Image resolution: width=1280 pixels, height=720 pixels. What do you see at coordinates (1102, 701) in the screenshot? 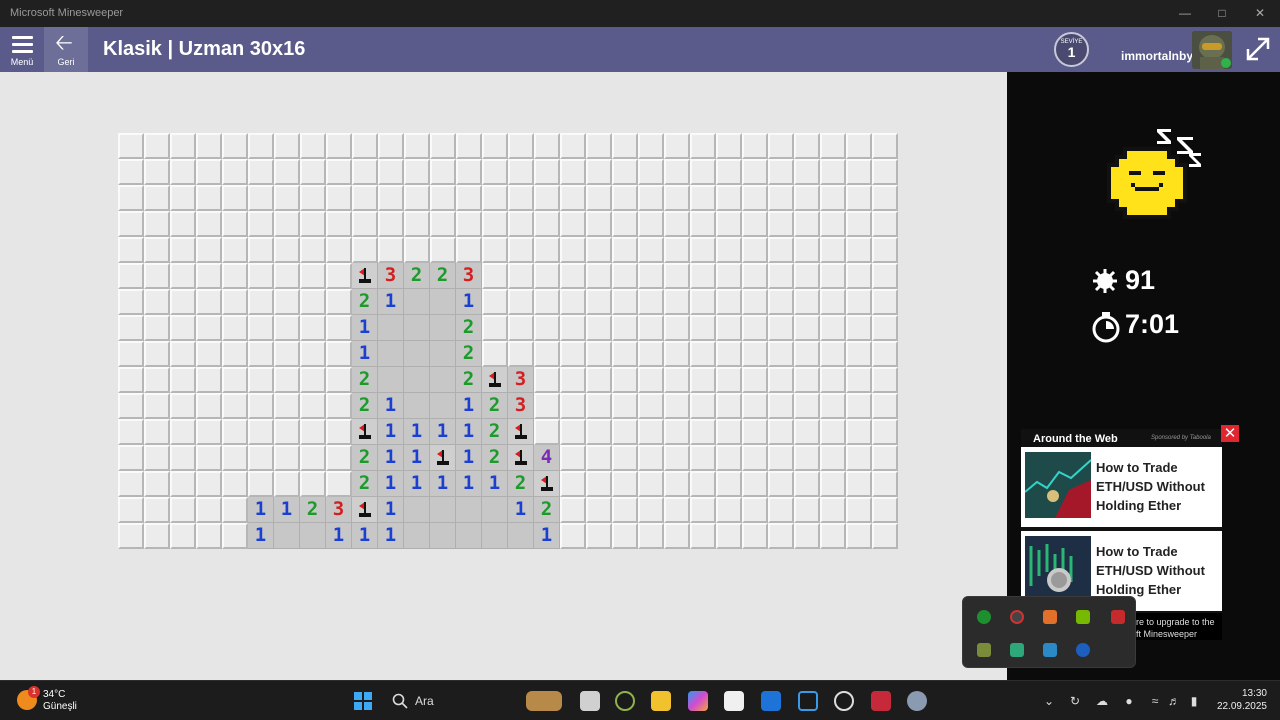
I see `cloud-icon: ☁` at bounding box center [1102, 701].